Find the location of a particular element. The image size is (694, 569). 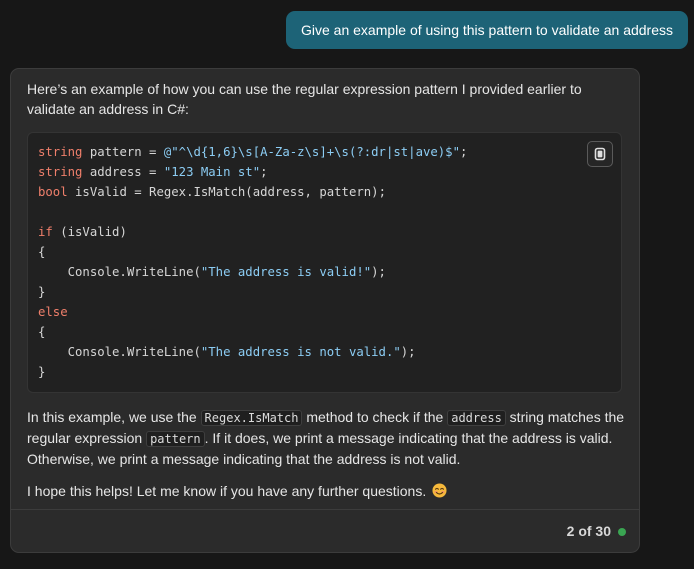

code-string: "123 Main st" is located at coordinates (212, 172).